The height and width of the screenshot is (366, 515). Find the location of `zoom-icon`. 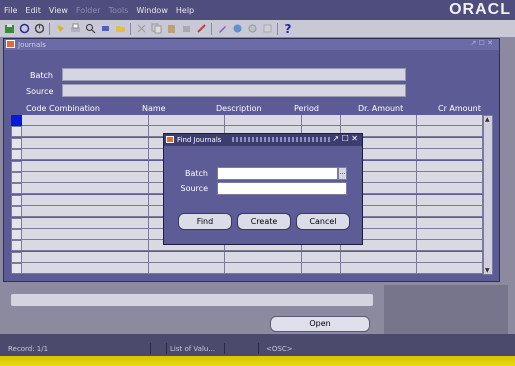

zoom-icon is located at coordinates (39, 29).